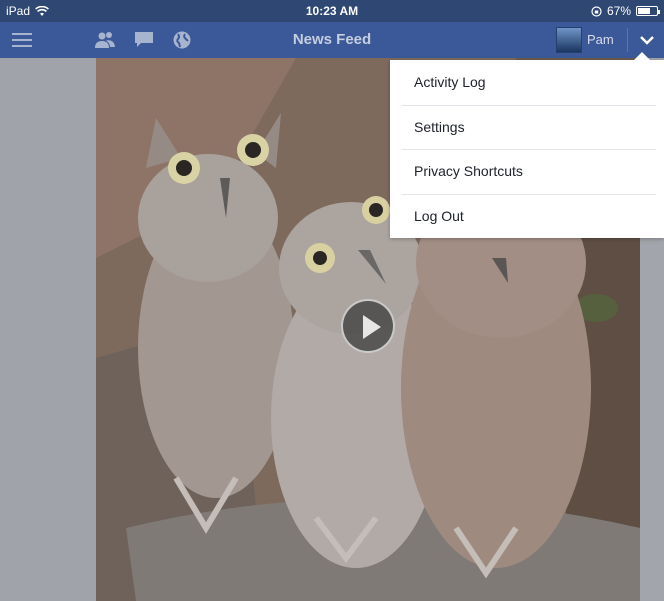 Image resolution: width=664 pixels, height=601 pixels. Describe the element at coordinates (618, 11) in the screenshot. I see `battery-percent: 67%` at that location.